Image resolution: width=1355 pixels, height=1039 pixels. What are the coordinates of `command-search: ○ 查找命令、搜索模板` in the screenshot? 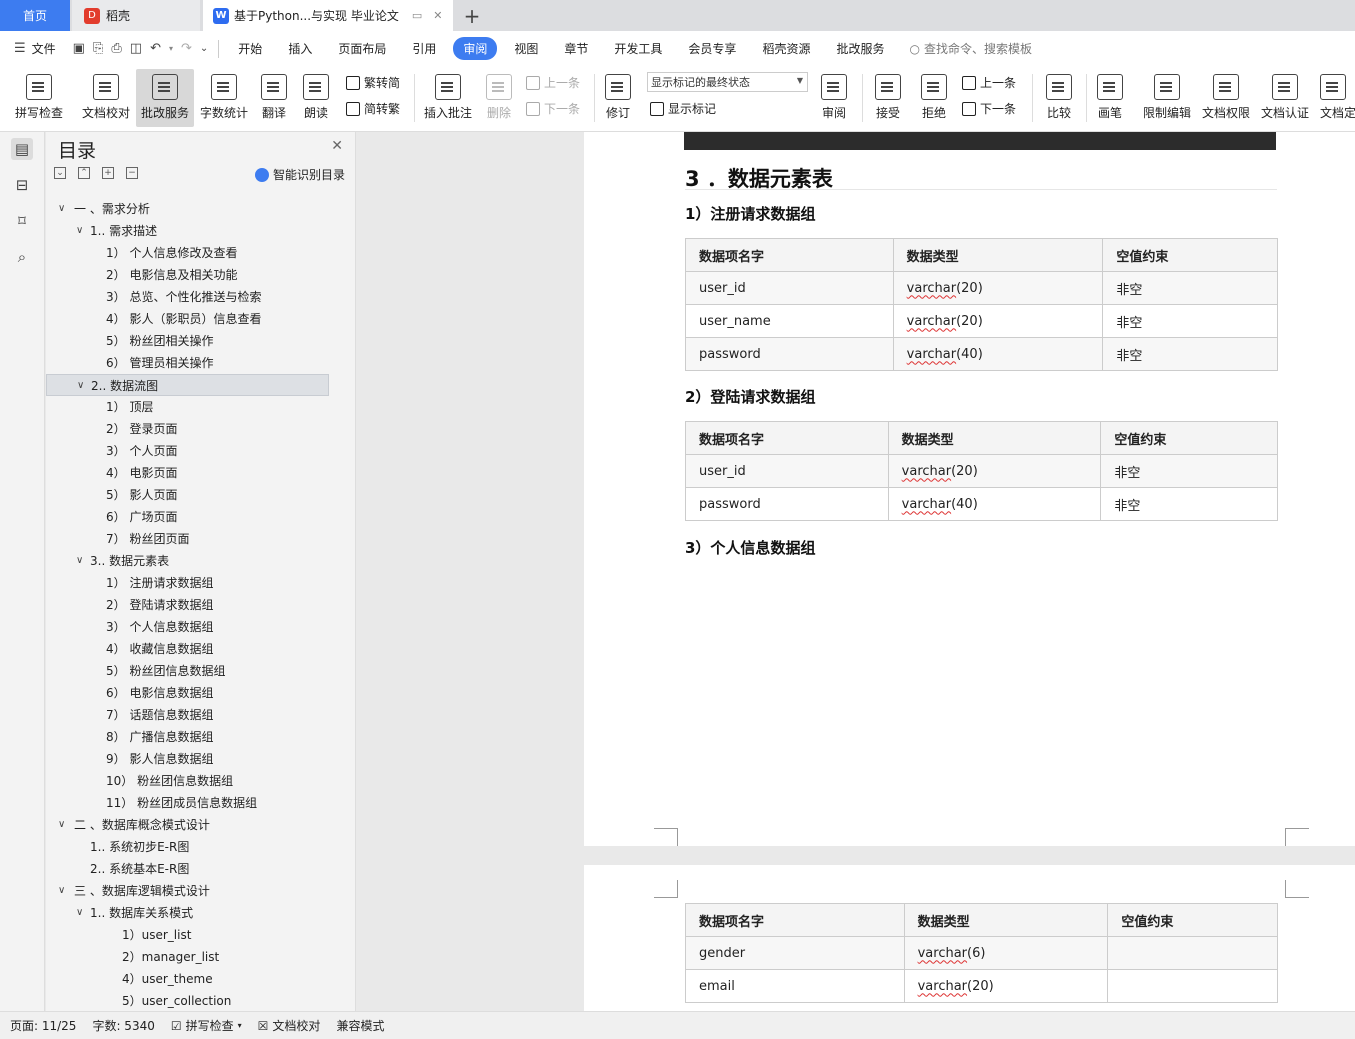 It's located at (970, 48).